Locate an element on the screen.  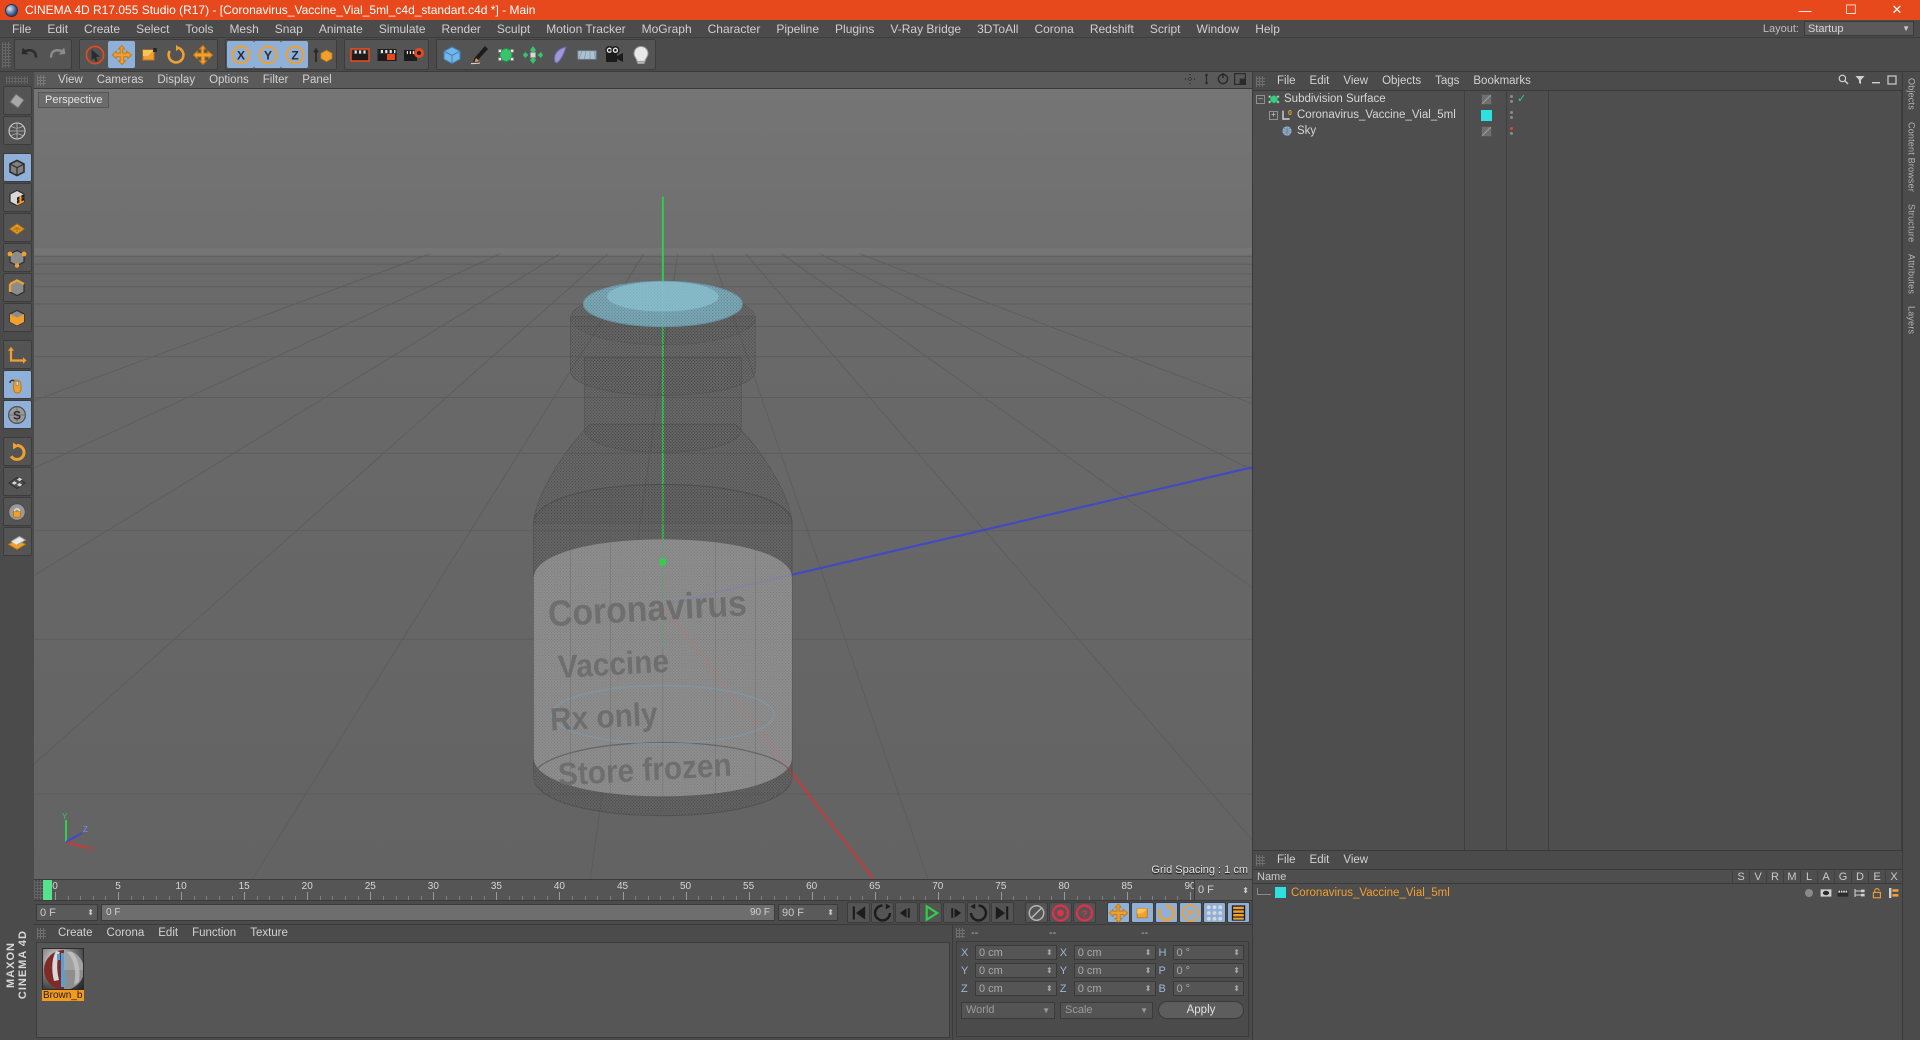
menu-item-edit: Edit is located at coordinates (57, 29).